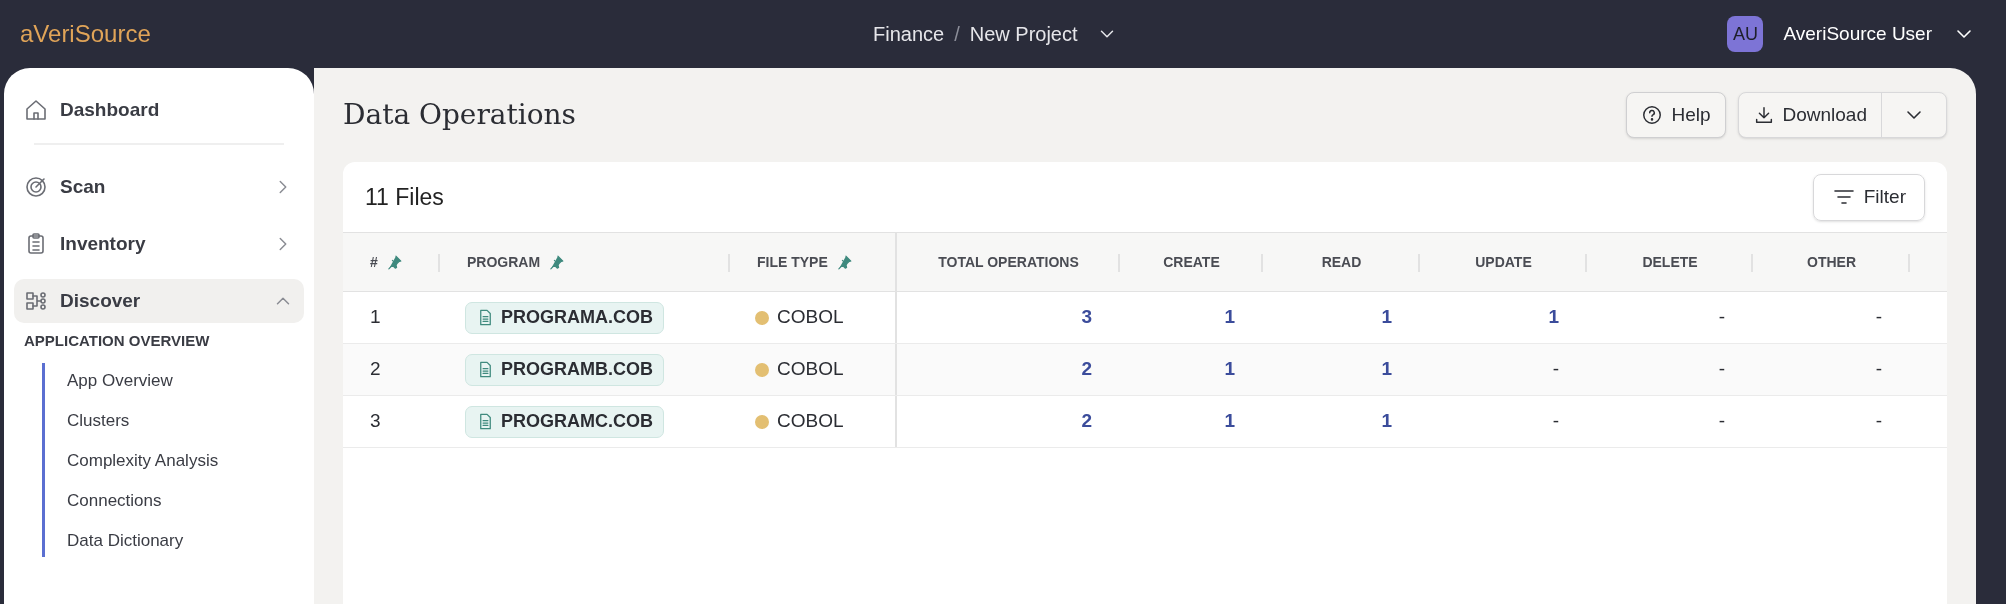 The image size is (2006, 604). I want to click on app-logo: aVeriSource, so click(85, 34).